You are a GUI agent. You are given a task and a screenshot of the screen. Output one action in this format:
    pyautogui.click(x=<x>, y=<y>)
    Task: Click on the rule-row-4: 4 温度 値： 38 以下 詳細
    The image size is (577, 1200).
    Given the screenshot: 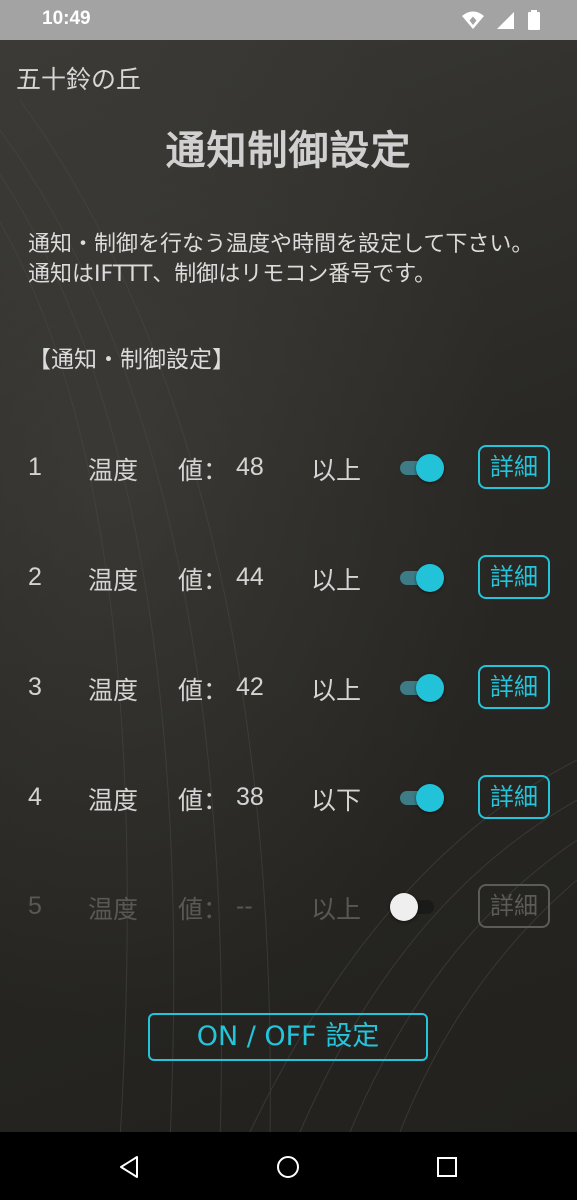 What is the action you would take?
    pyautogui.click(x=288, y=798)
    